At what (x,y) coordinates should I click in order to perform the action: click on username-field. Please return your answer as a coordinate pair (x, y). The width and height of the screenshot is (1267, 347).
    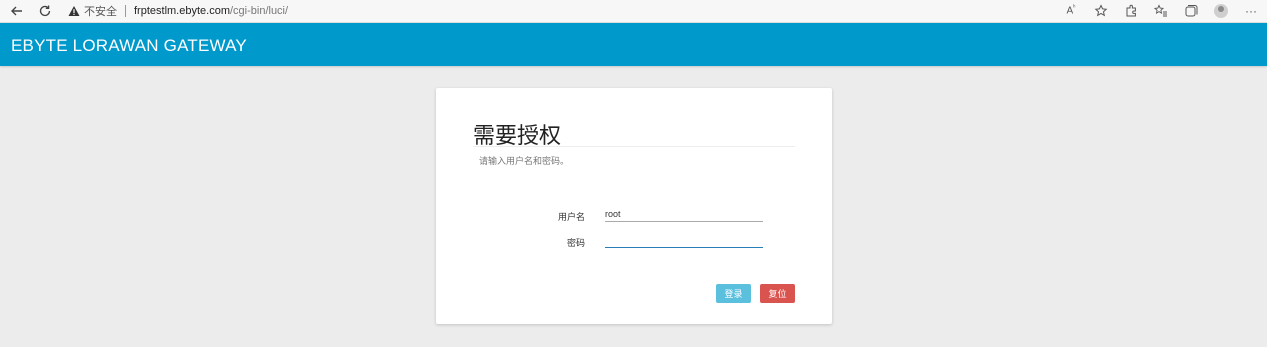
    Looking at the image, I should click on (684, 214).